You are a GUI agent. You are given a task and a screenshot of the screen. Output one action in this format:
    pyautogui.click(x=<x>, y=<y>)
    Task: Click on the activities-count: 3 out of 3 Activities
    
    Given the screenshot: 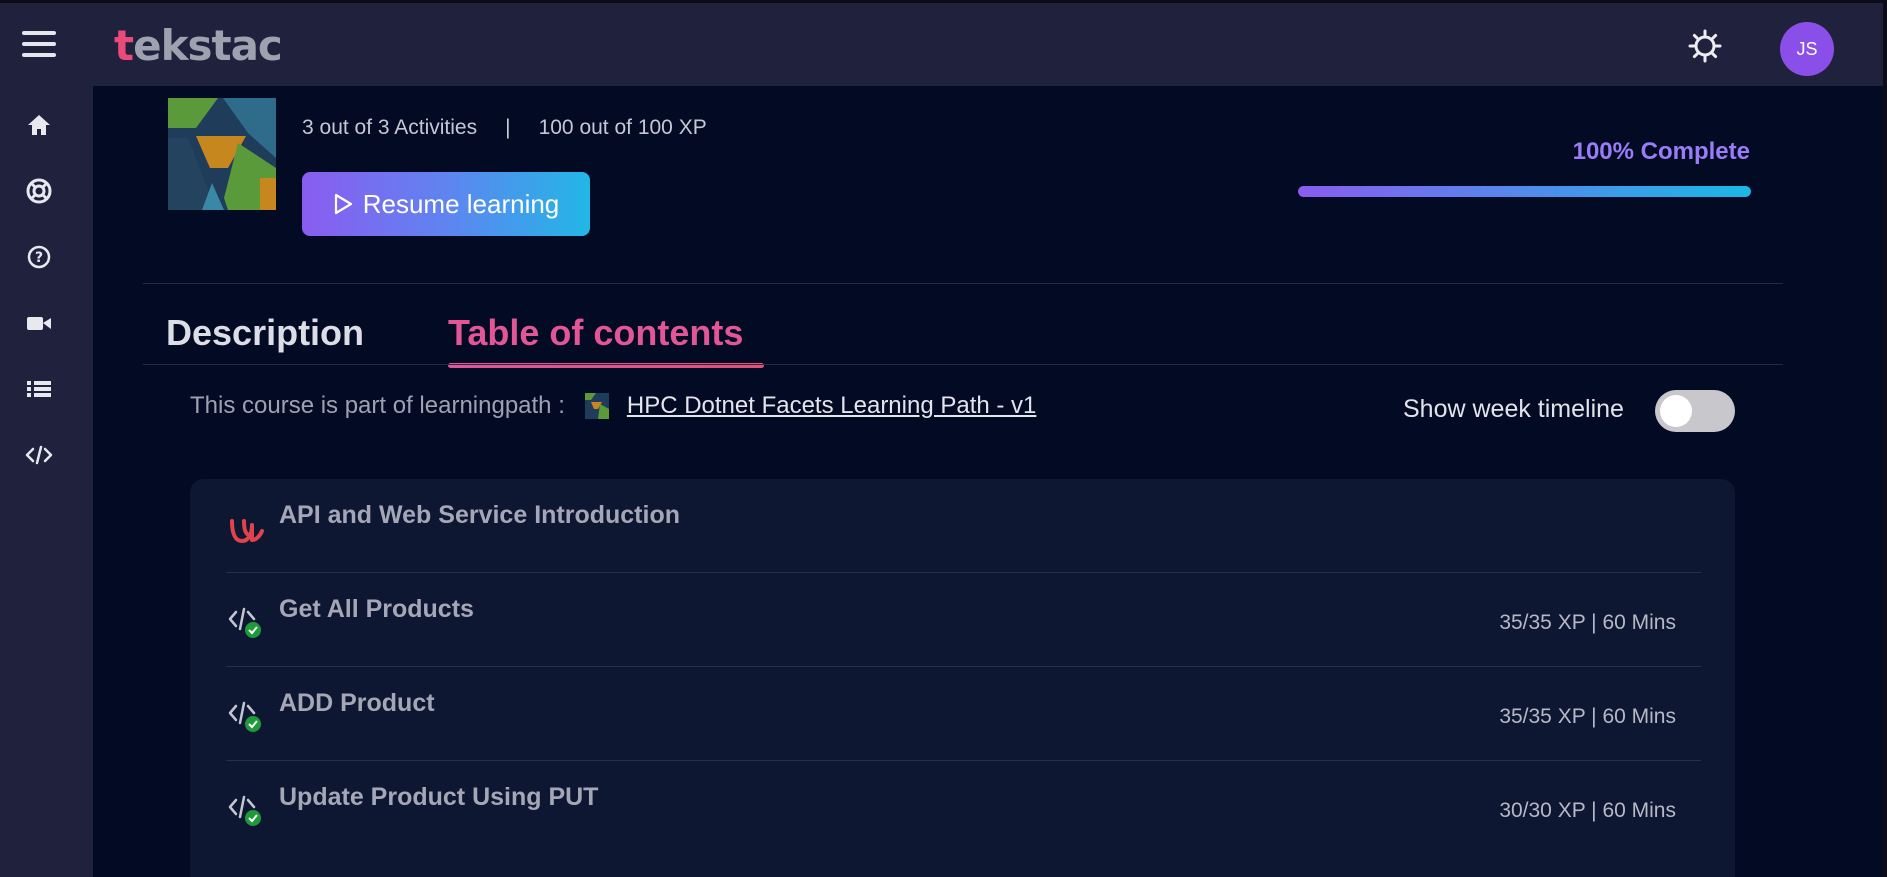 What is the action you would take?
    pyautogui.click(x=390, y=127)
    